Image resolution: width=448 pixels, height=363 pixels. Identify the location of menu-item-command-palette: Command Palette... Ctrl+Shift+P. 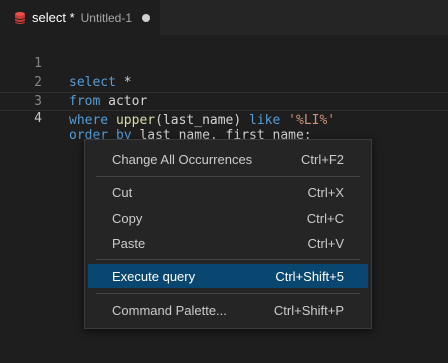
(228, 310).